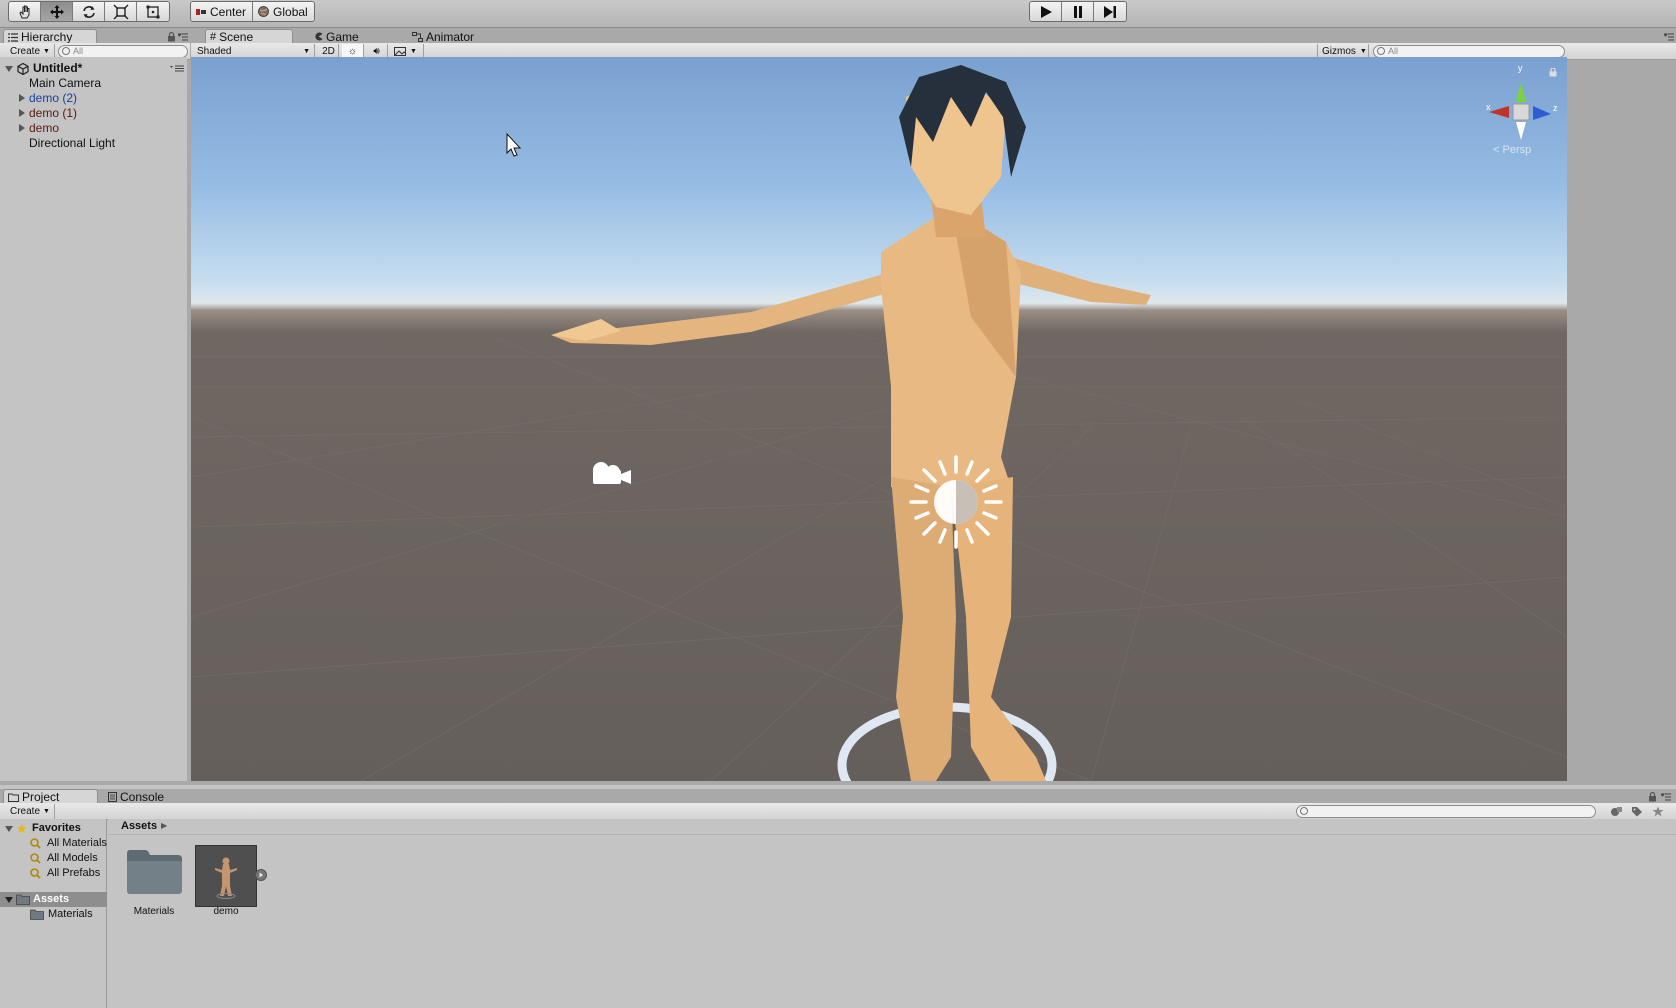 This screenshot has height=1008, width=1676. I want to click on tab-console: Console, so click(144, 796).